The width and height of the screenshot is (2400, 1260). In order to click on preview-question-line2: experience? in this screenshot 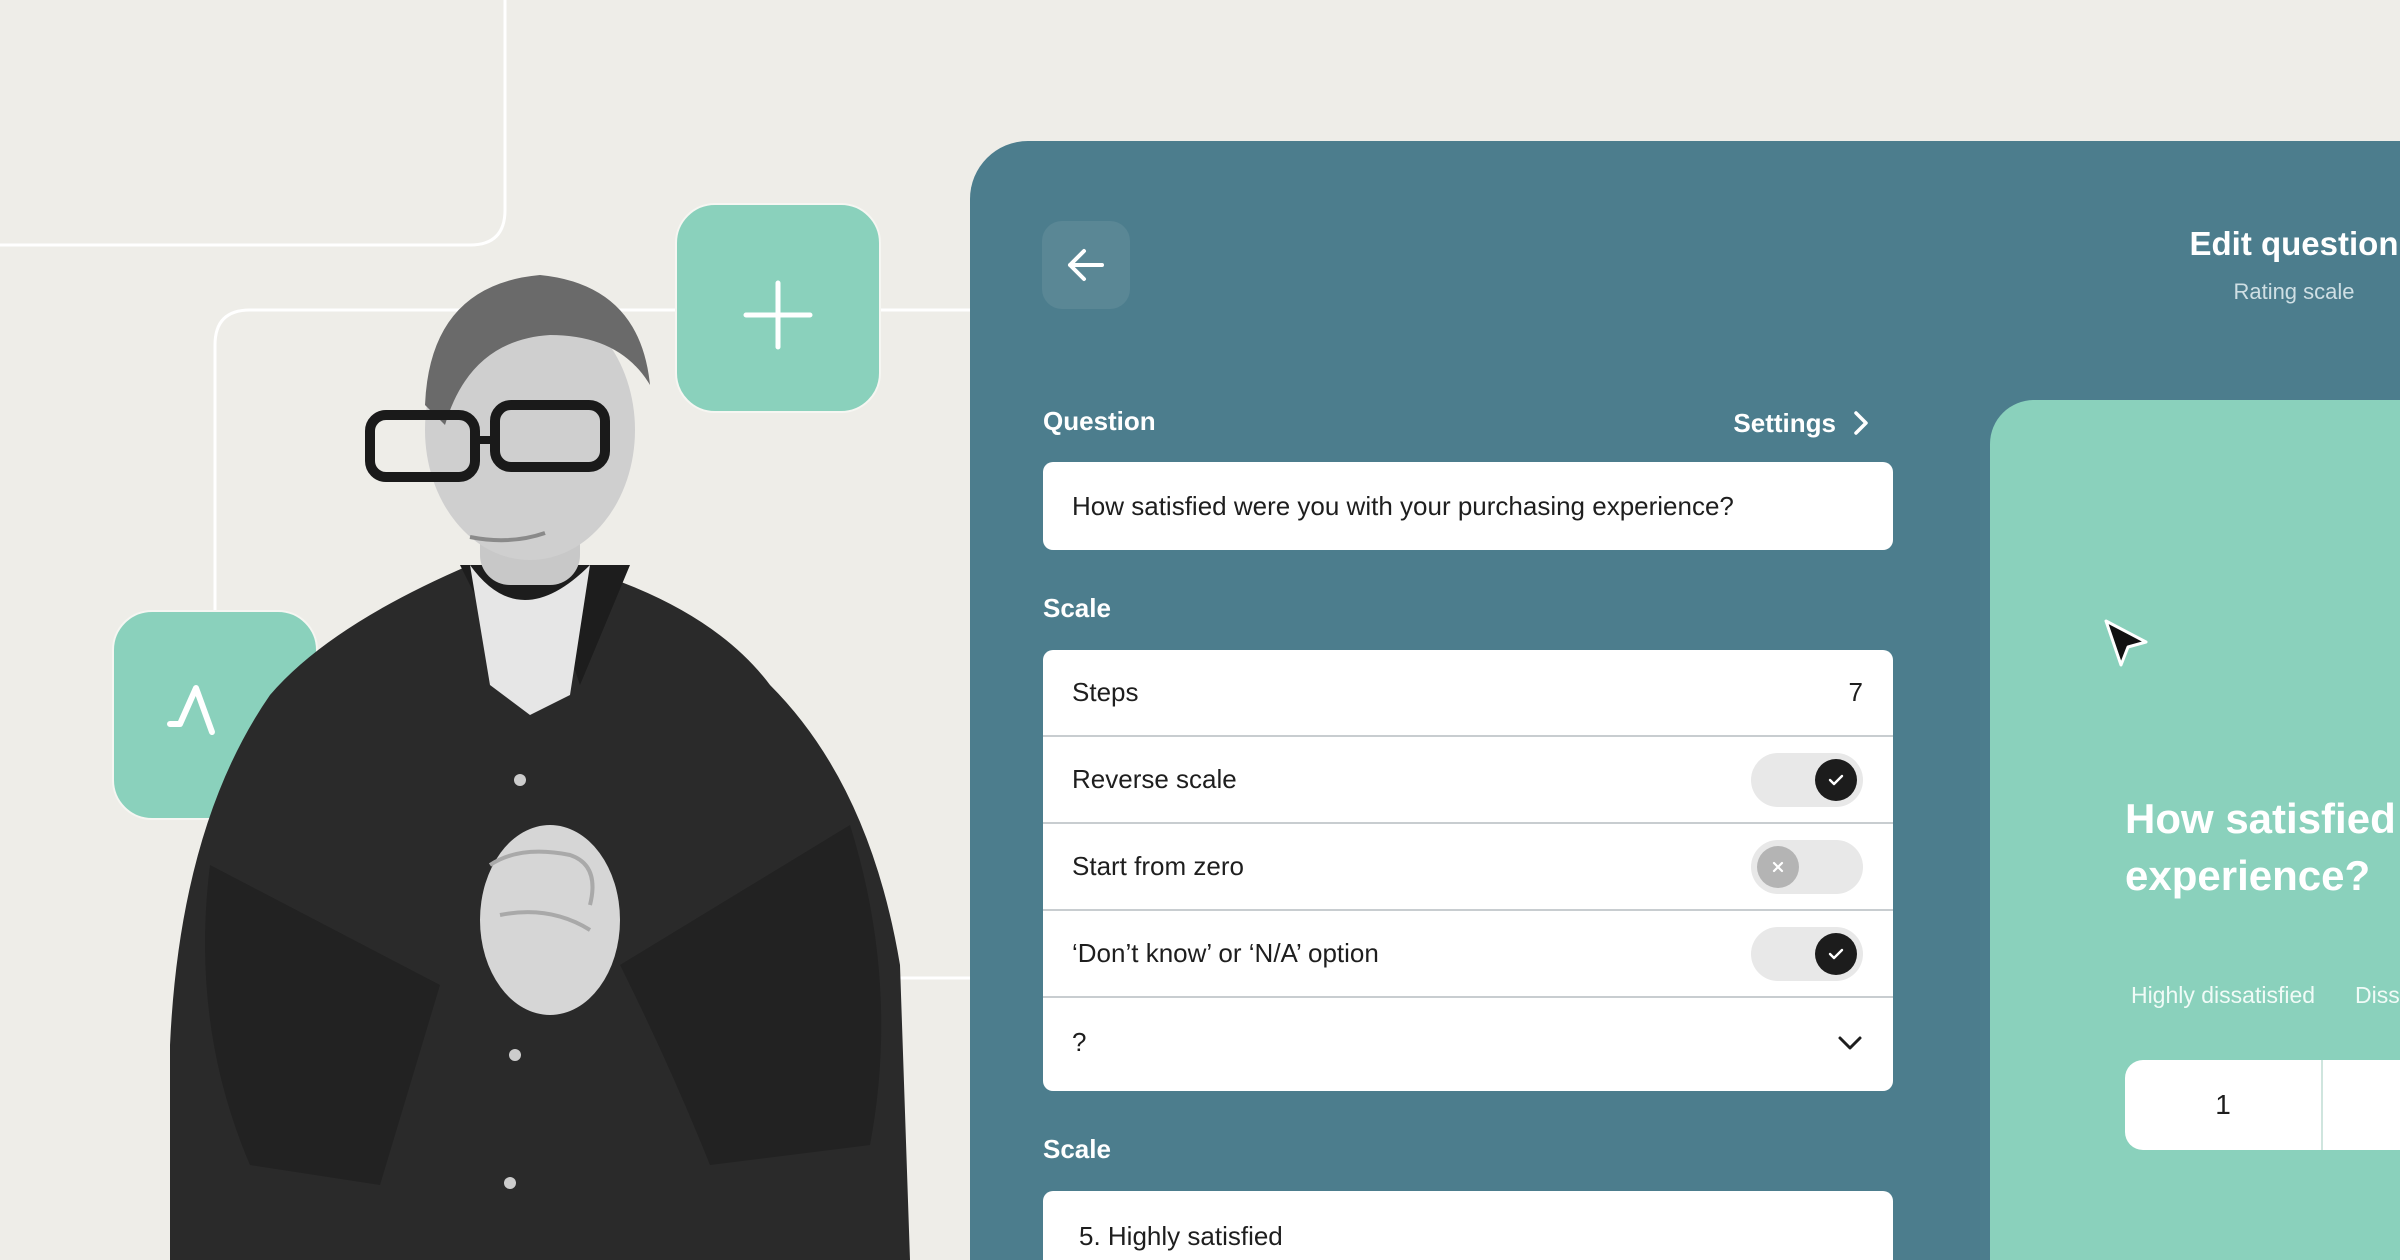, I will do `click(2248, 875)`.